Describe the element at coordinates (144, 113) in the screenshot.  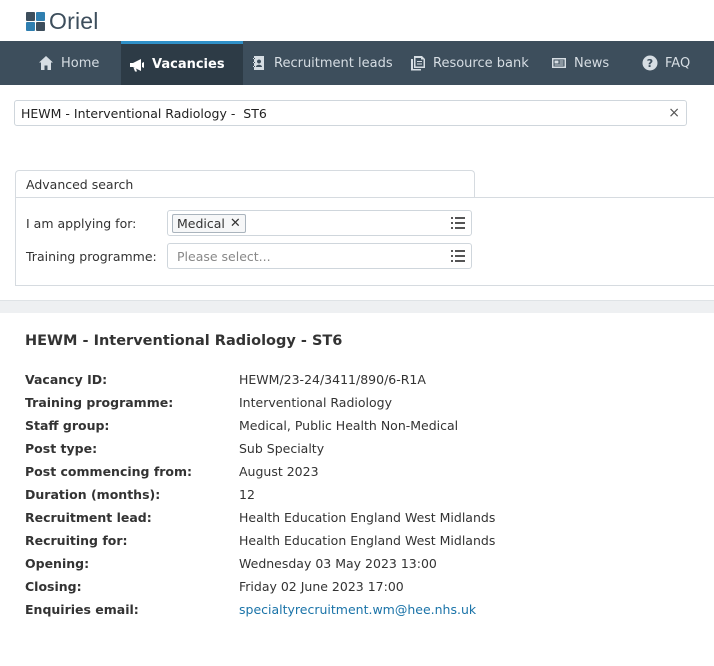
I see `search-value: HEWM - Interventional Radiology - ST6` at that location.